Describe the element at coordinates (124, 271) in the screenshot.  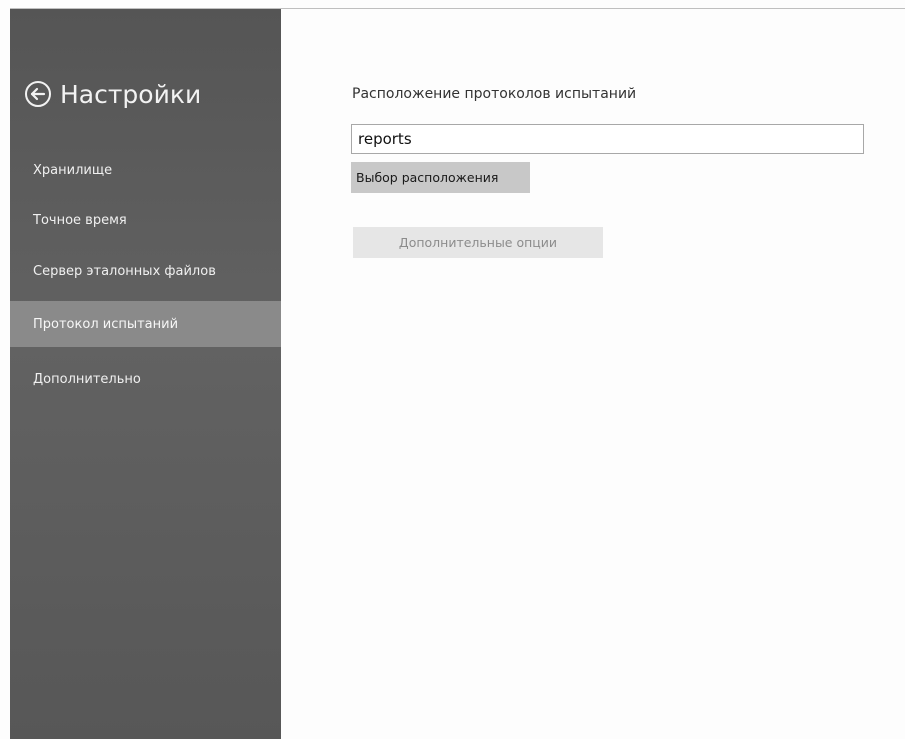
I see `sidebar-item-label: Сервер эталонных файлов` at that location.